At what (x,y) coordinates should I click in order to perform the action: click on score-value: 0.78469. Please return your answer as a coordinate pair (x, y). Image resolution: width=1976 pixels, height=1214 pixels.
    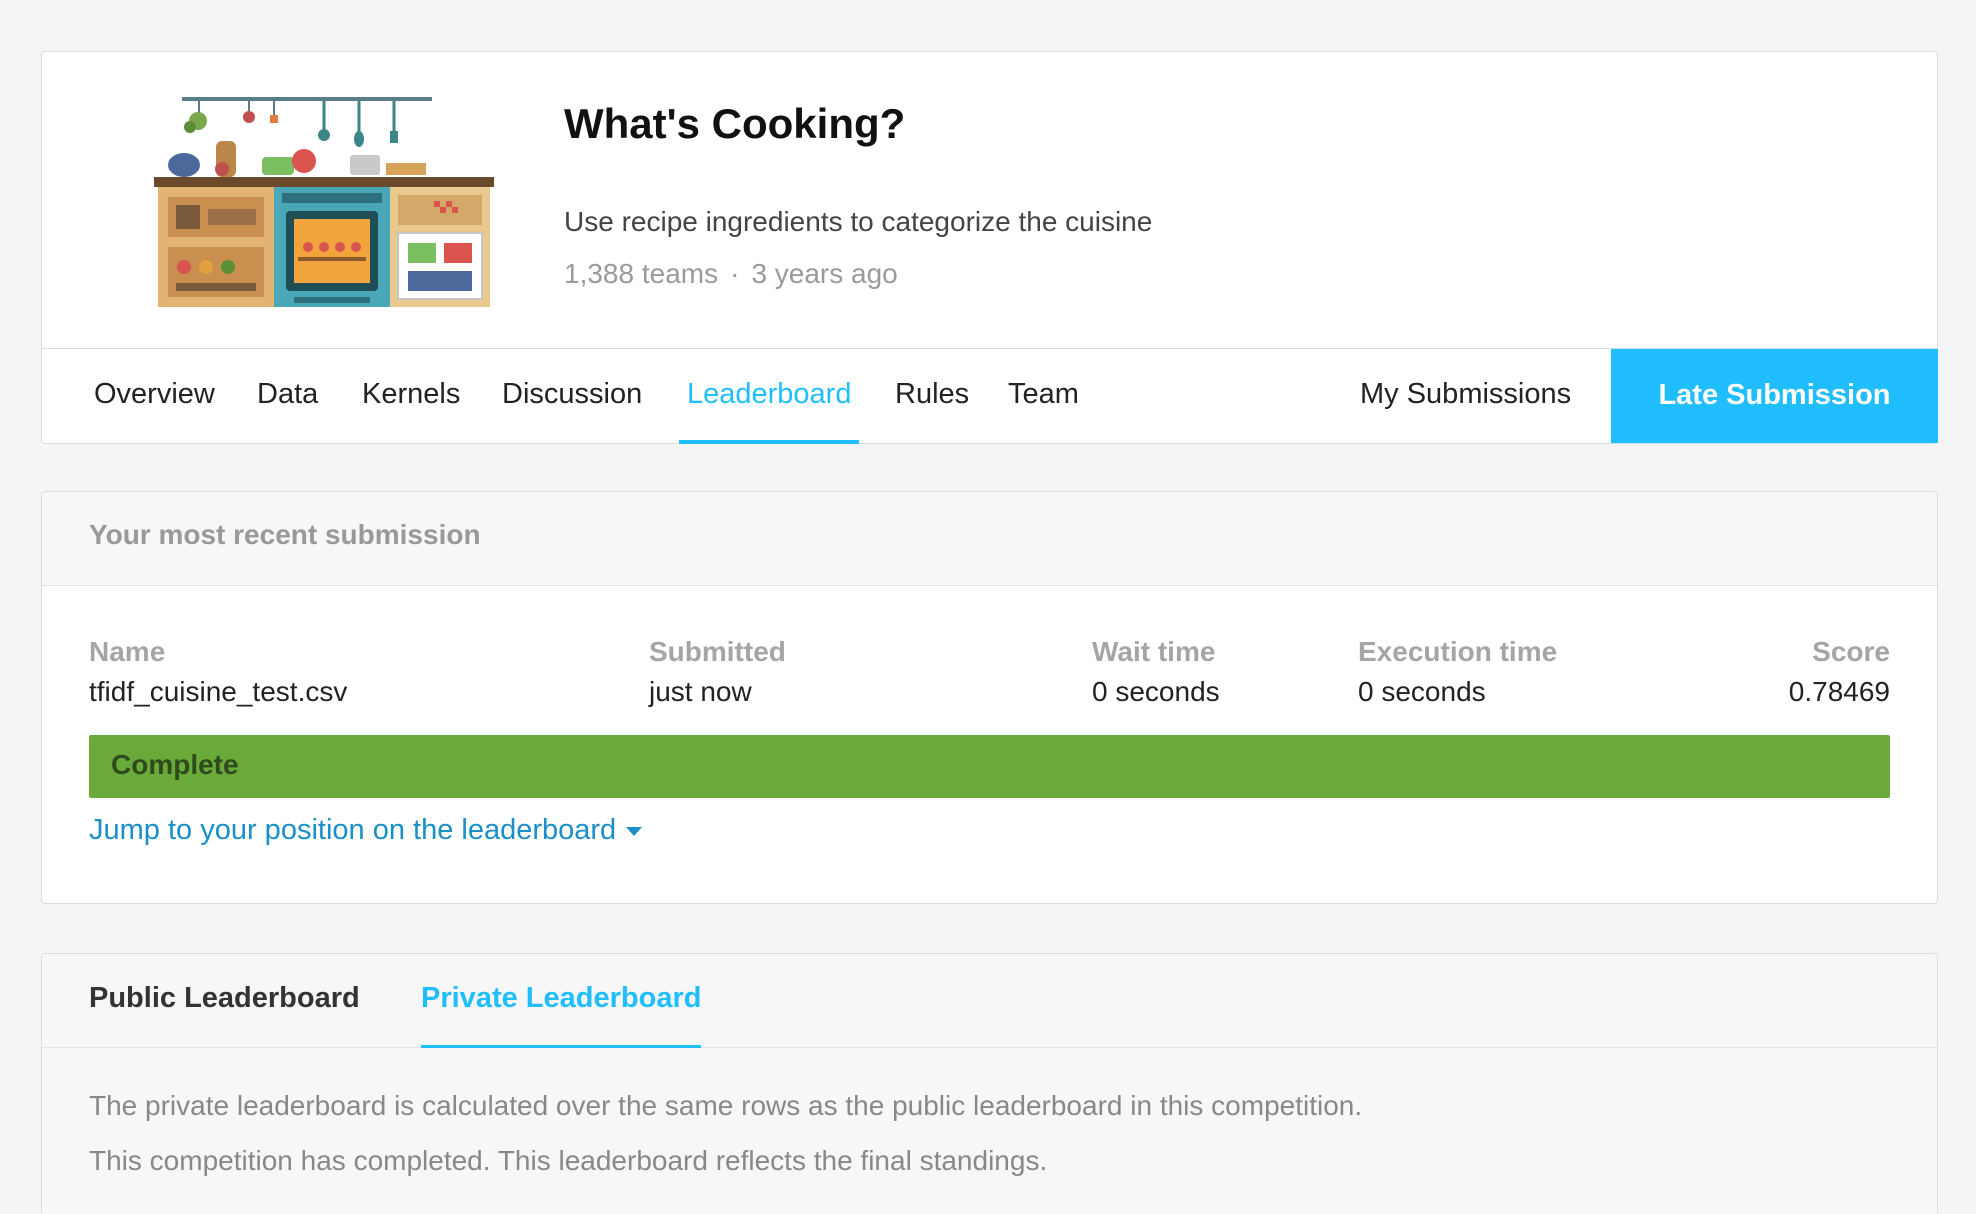
    Looking at the image, I should click on (1839, 691).